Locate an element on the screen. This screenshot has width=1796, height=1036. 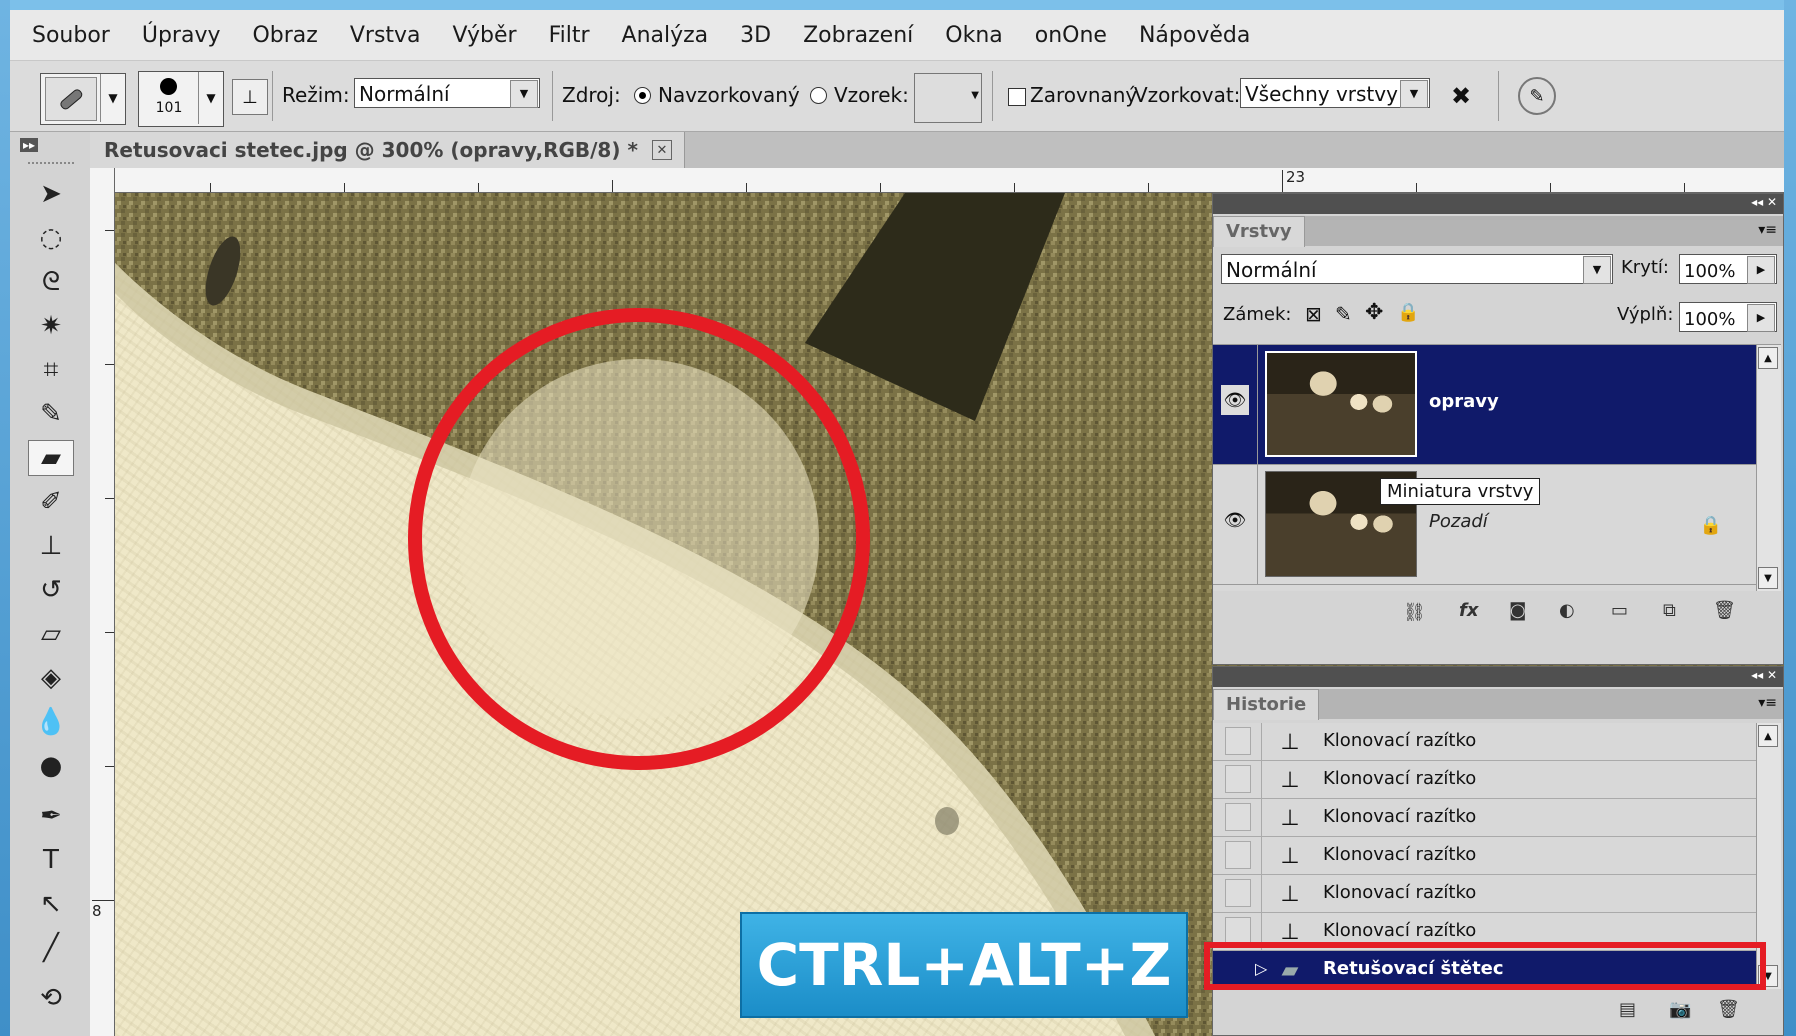
fill-field: 100% ▶ is located at coordinates (1728, 317).